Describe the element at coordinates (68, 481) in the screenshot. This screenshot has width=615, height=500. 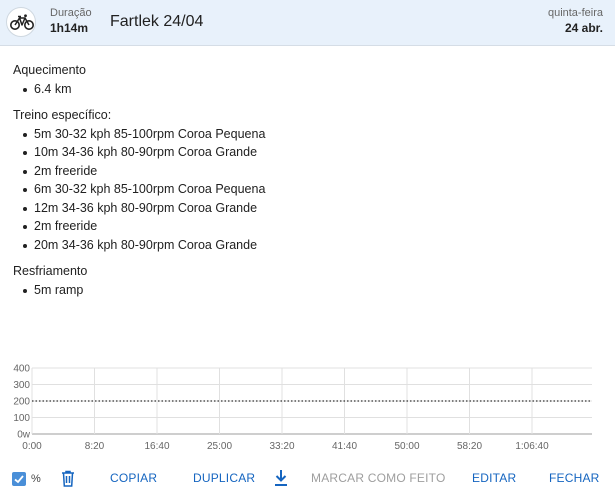
I see `trash-icon` at that location.